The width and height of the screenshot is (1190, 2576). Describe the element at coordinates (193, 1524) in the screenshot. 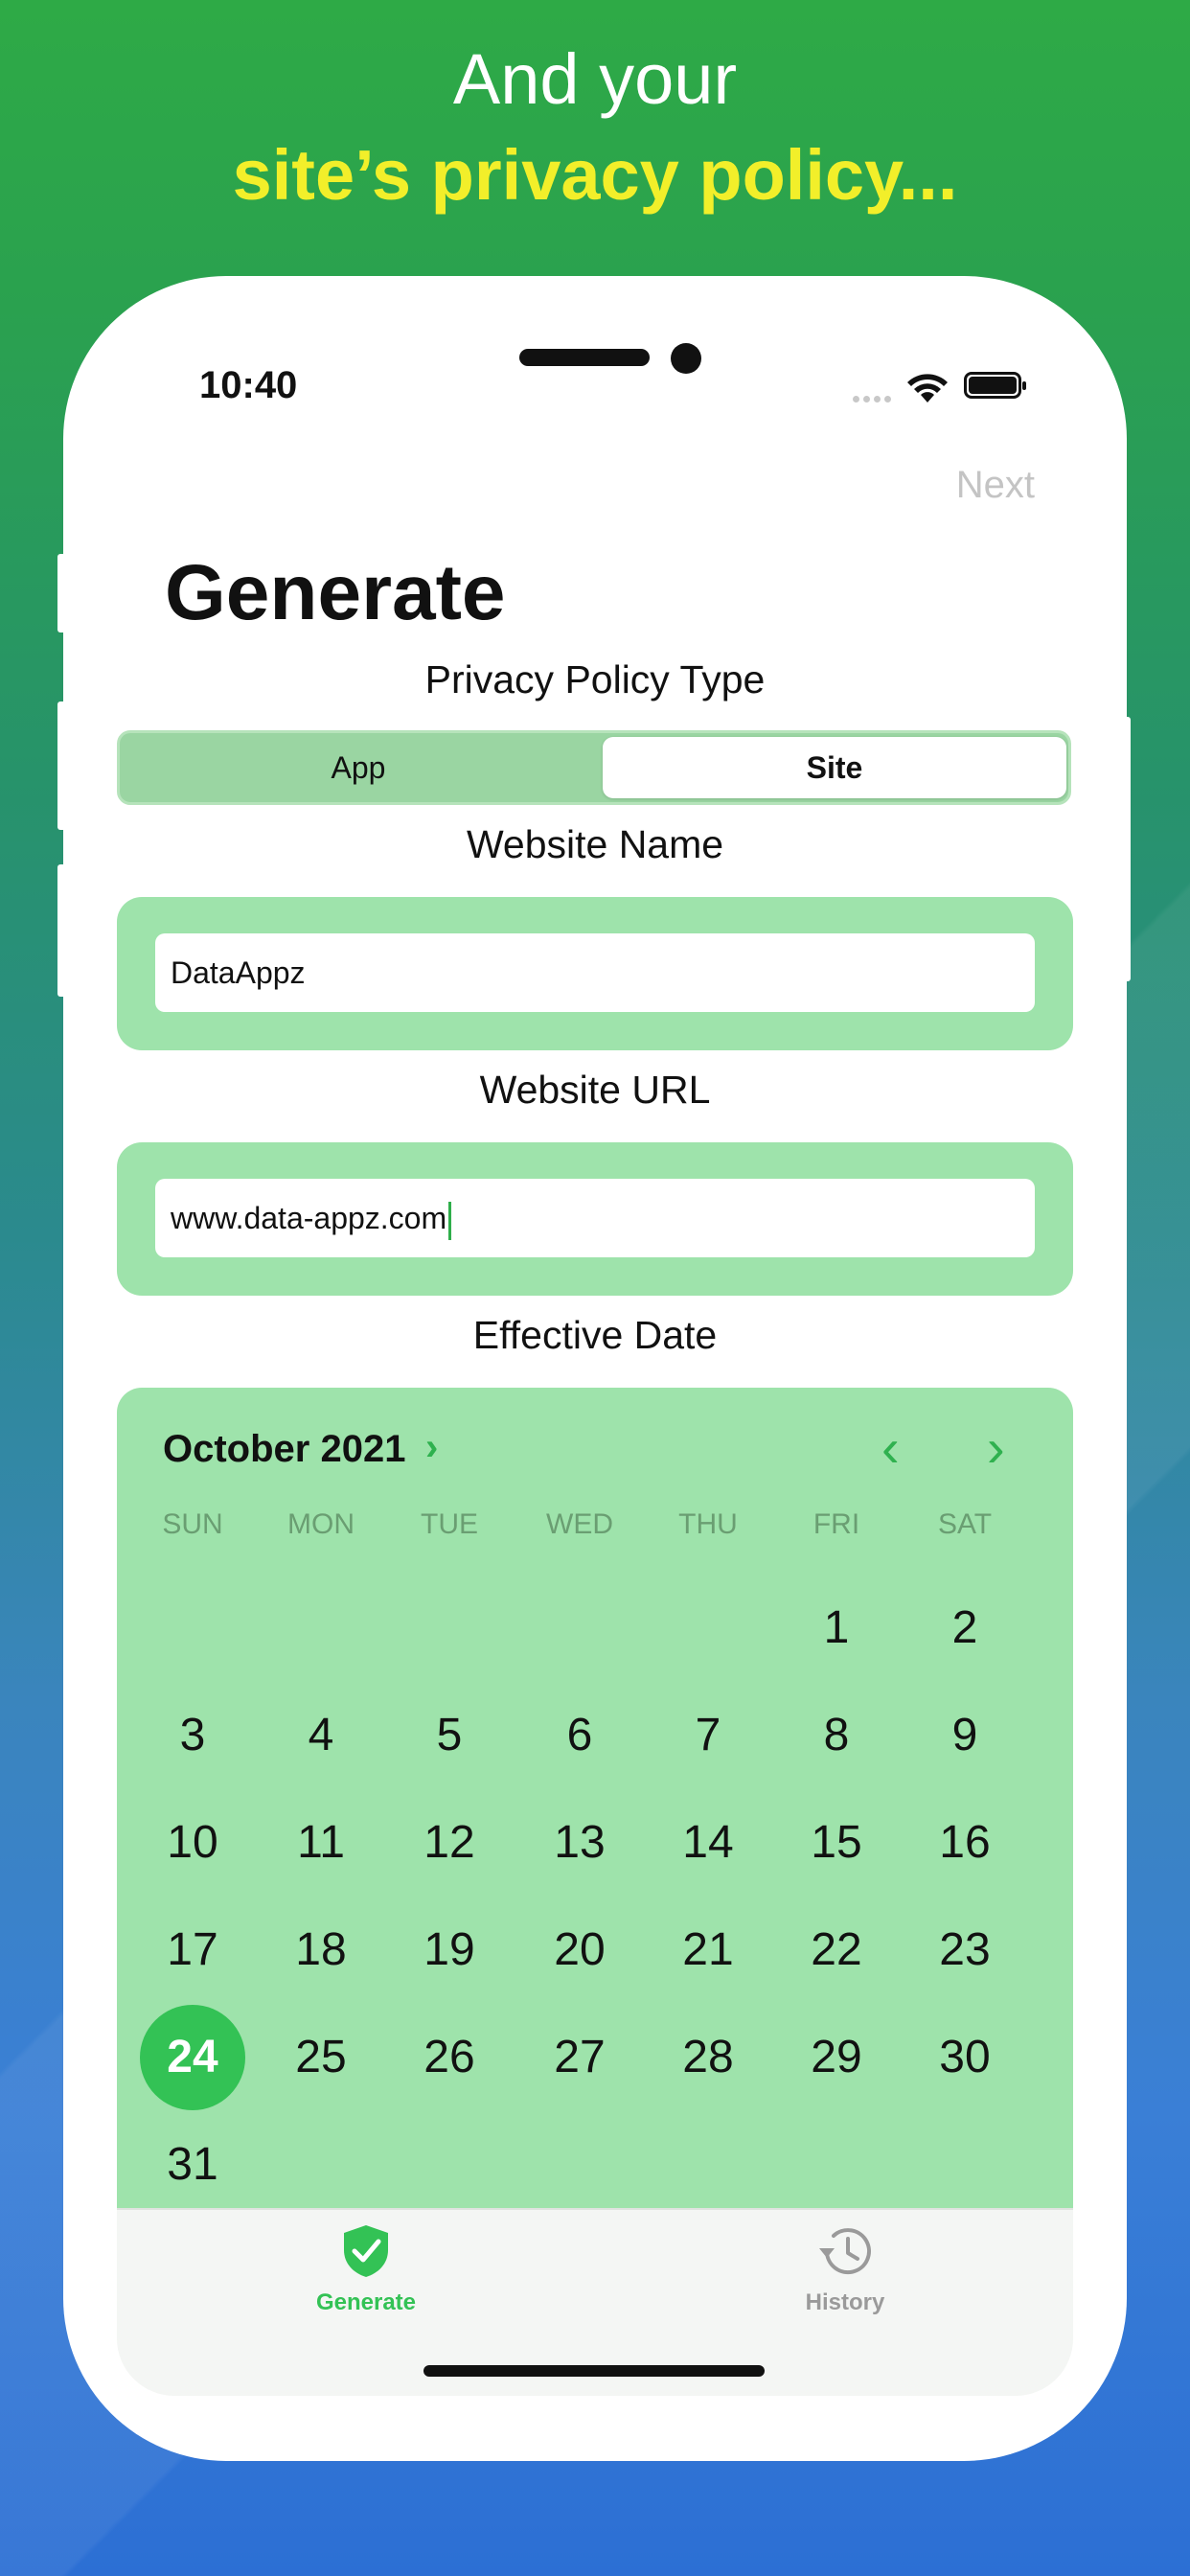

I see `weekday-header: SUN` at that location.